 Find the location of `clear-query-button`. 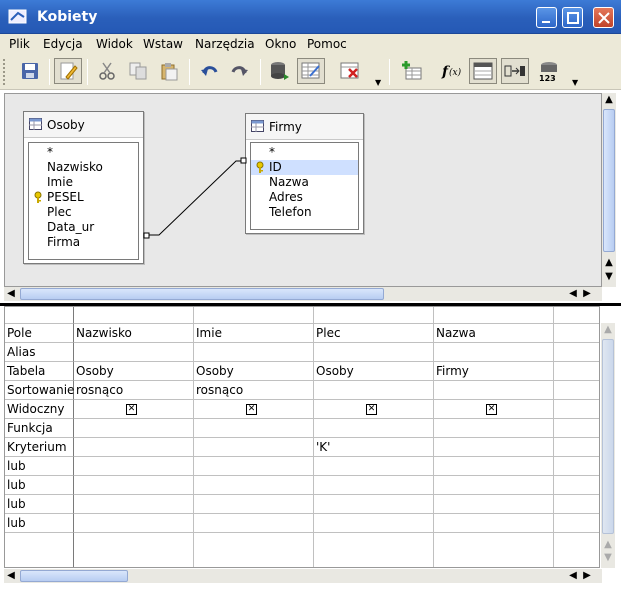

clear-query-button is located at coordinates (311, 71).